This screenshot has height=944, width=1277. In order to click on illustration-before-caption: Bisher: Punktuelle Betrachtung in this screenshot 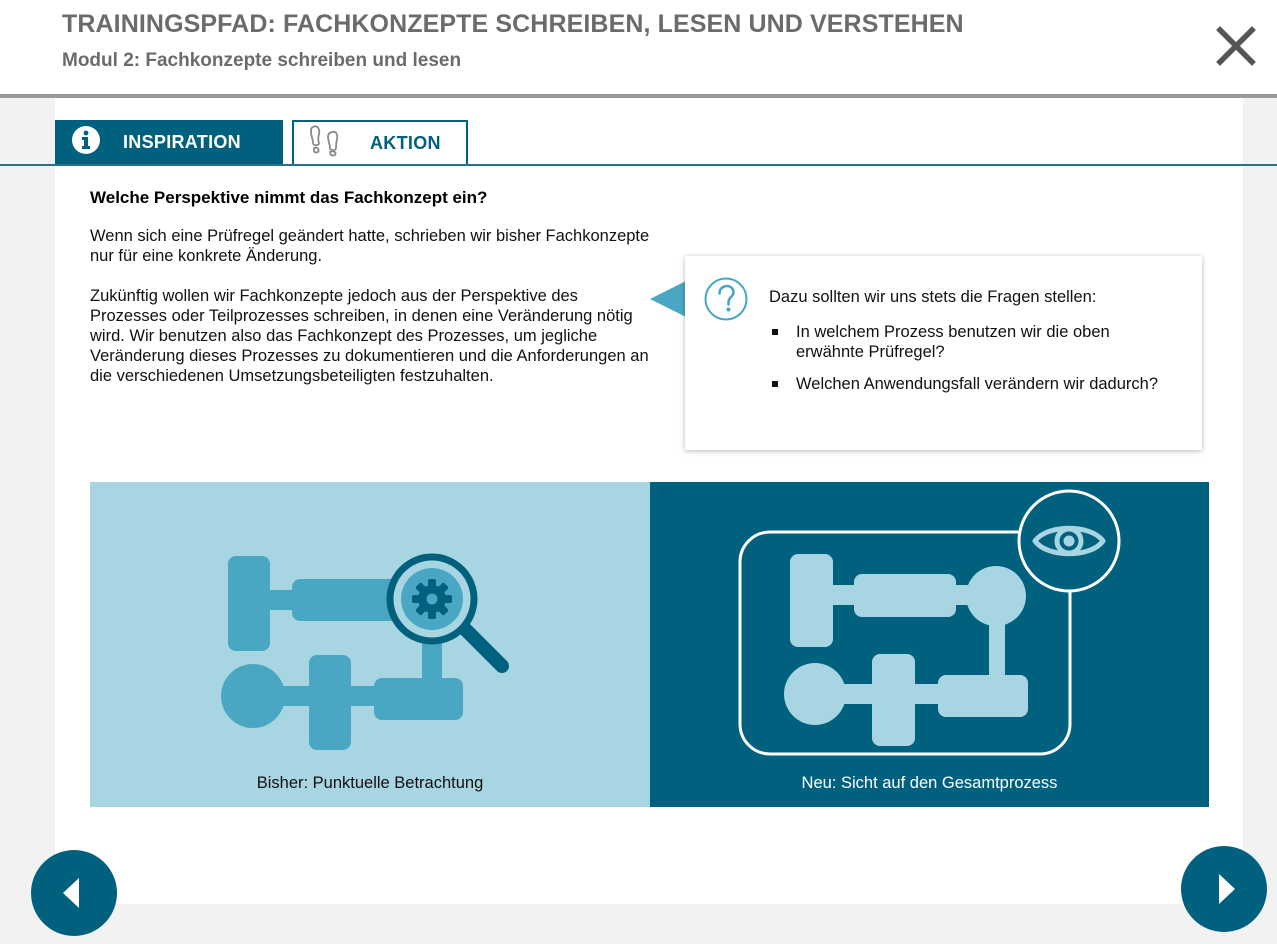, I will do `click(370, 783)`.